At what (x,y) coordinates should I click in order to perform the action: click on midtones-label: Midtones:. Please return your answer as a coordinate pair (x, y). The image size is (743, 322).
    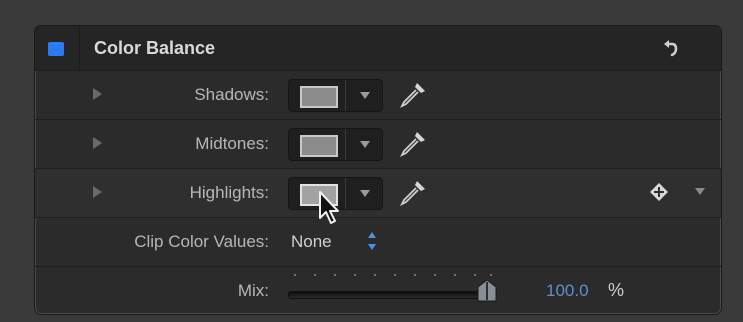
    Looking at the image, I should click on (232, 143).